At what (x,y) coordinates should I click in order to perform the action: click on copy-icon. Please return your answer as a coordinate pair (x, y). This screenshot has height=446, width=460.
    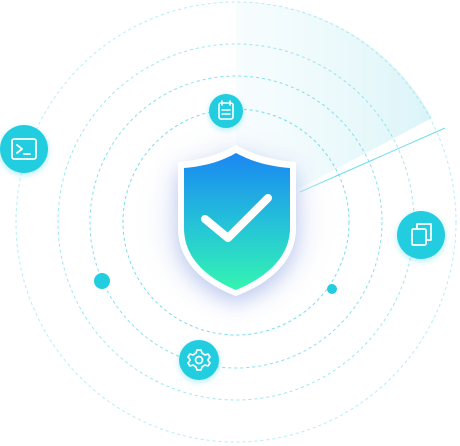
    Looking at the image, I should click on (421, 235).